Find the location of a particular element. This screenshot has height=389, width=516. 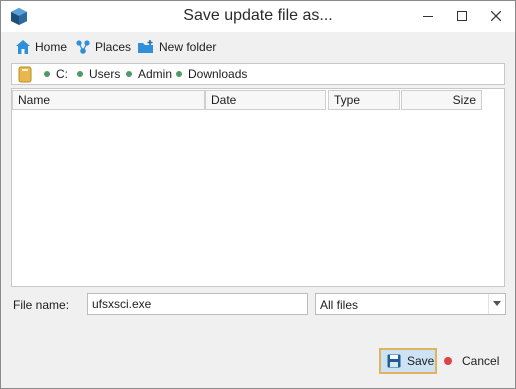

breadcrumb-item-users: Users is located at coordinates (98, 74).